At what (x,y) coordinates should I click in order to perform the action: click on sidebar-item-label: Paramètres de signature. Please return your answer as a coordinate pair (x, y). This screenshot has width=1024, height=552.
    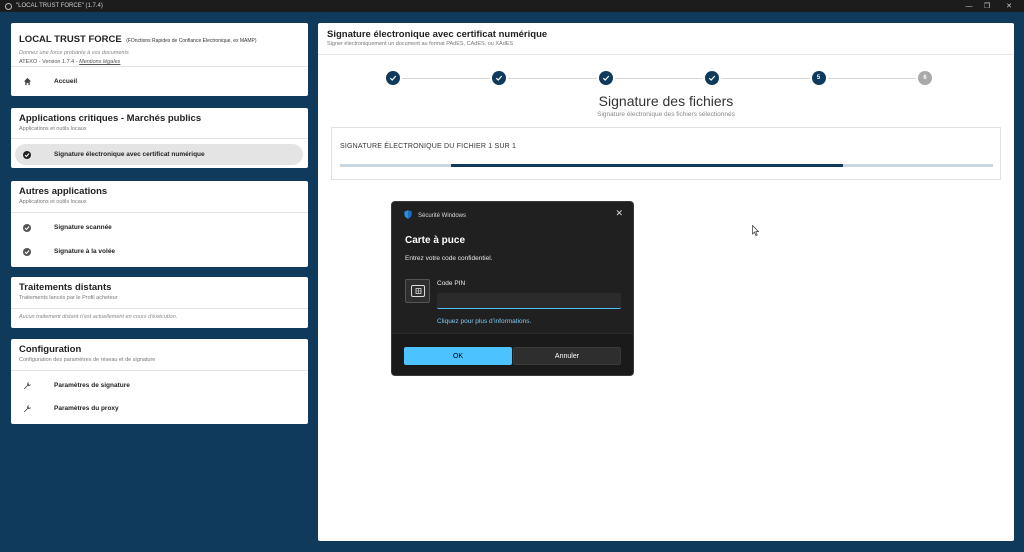
    Looking at the image, I should click on (92, 385).